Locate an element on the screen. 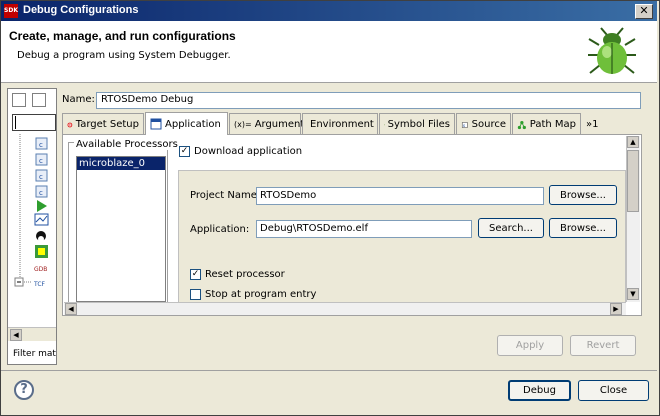  tab-label: Source is located at coordinates (488, 124).